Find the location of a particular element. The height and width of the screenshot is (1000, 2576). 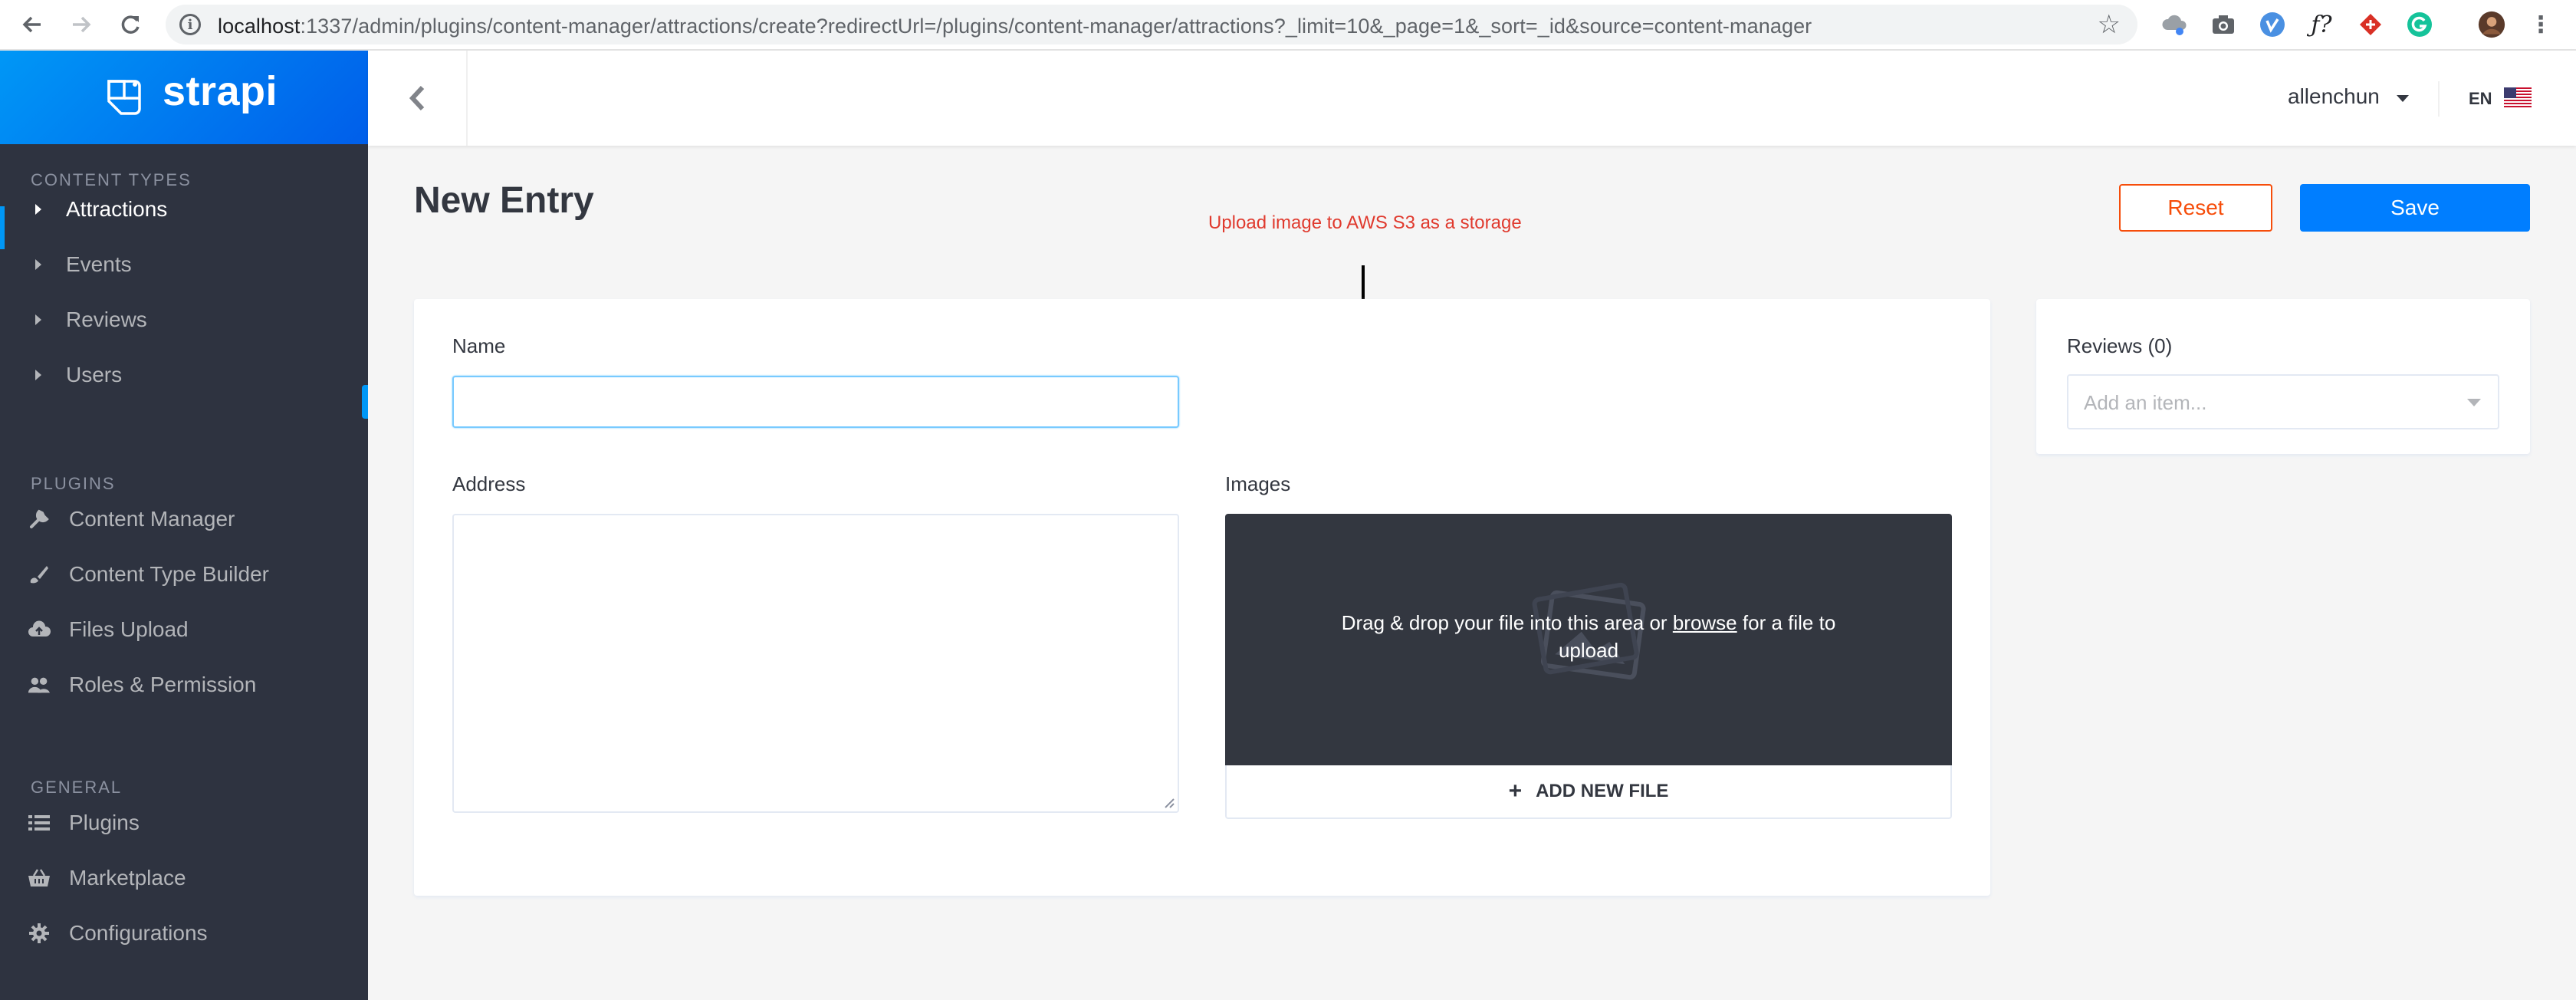

images-label: Images is located at coordinates (1258, 484).